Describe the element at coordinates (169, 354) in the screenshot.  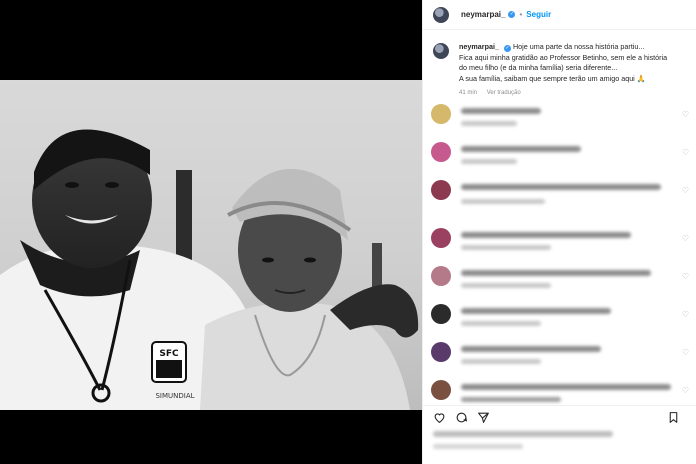
I see `crest-text: SFC` at that location.